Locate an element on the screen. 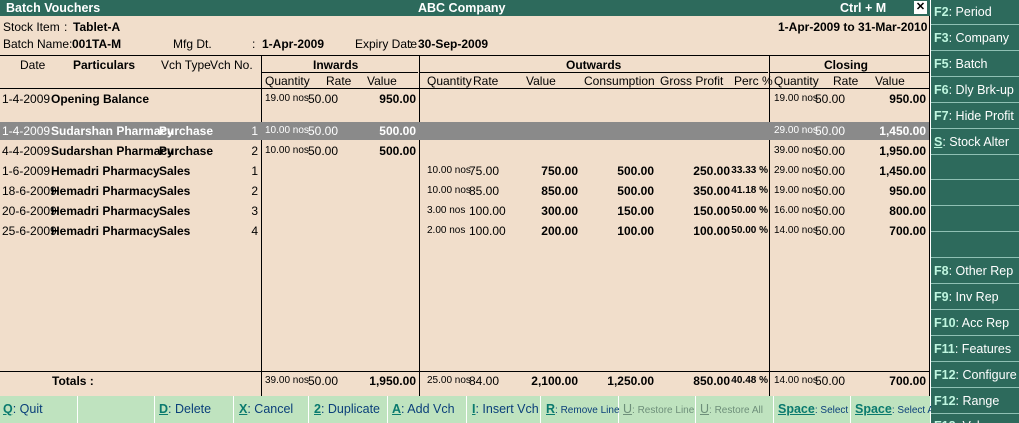 Image resolution: width=1019 pixels, height=423 pixels. sidebar-label: : Company is located at coordinates (979, 37).